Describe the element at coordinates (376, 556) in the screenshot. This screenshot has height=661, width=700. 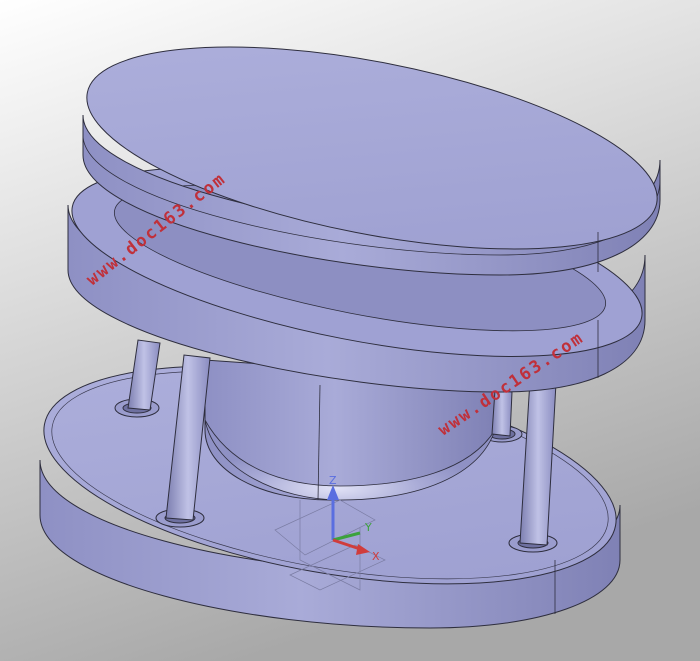
I see `x-axis-label: X` at that location.